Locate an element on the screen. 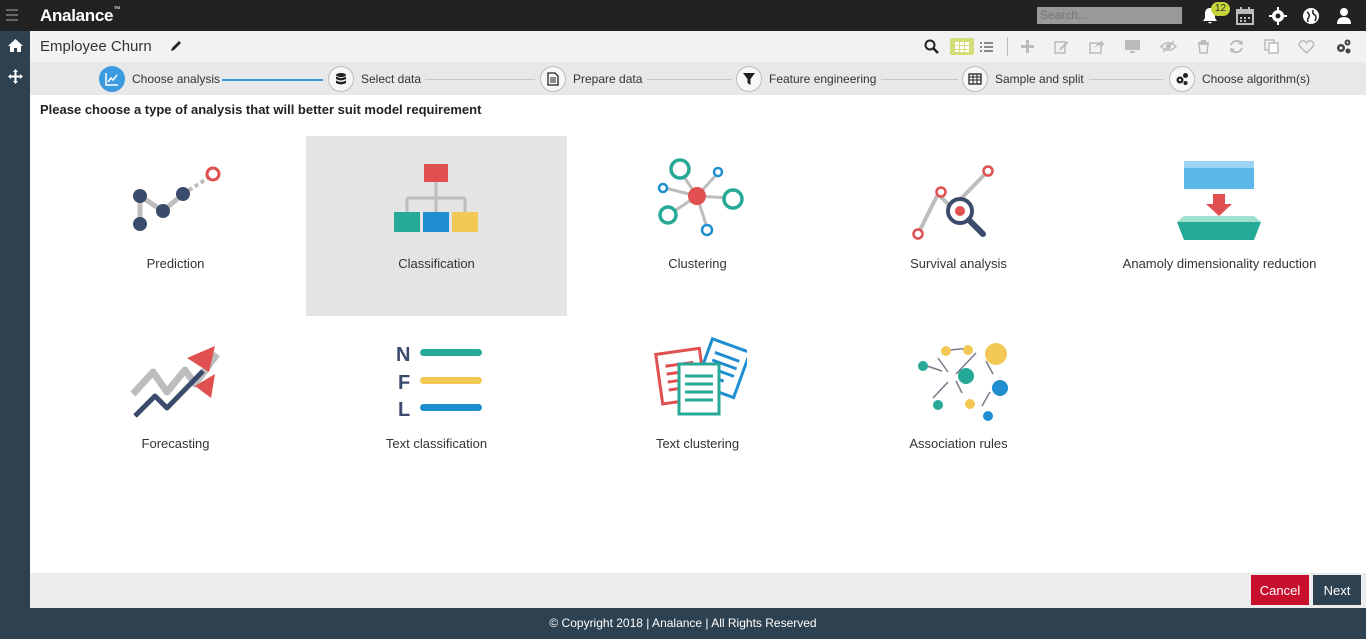 This screenshot has height=639, width=1366. tile-label: Survival analysis is located at coordinates (958, 263).